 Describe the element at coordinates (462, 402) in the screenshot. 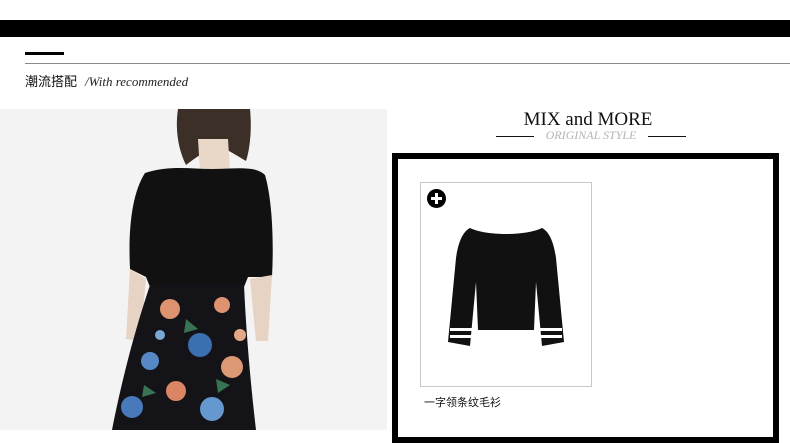

I see `product-name: 一字领条纹毛衫` at that location.